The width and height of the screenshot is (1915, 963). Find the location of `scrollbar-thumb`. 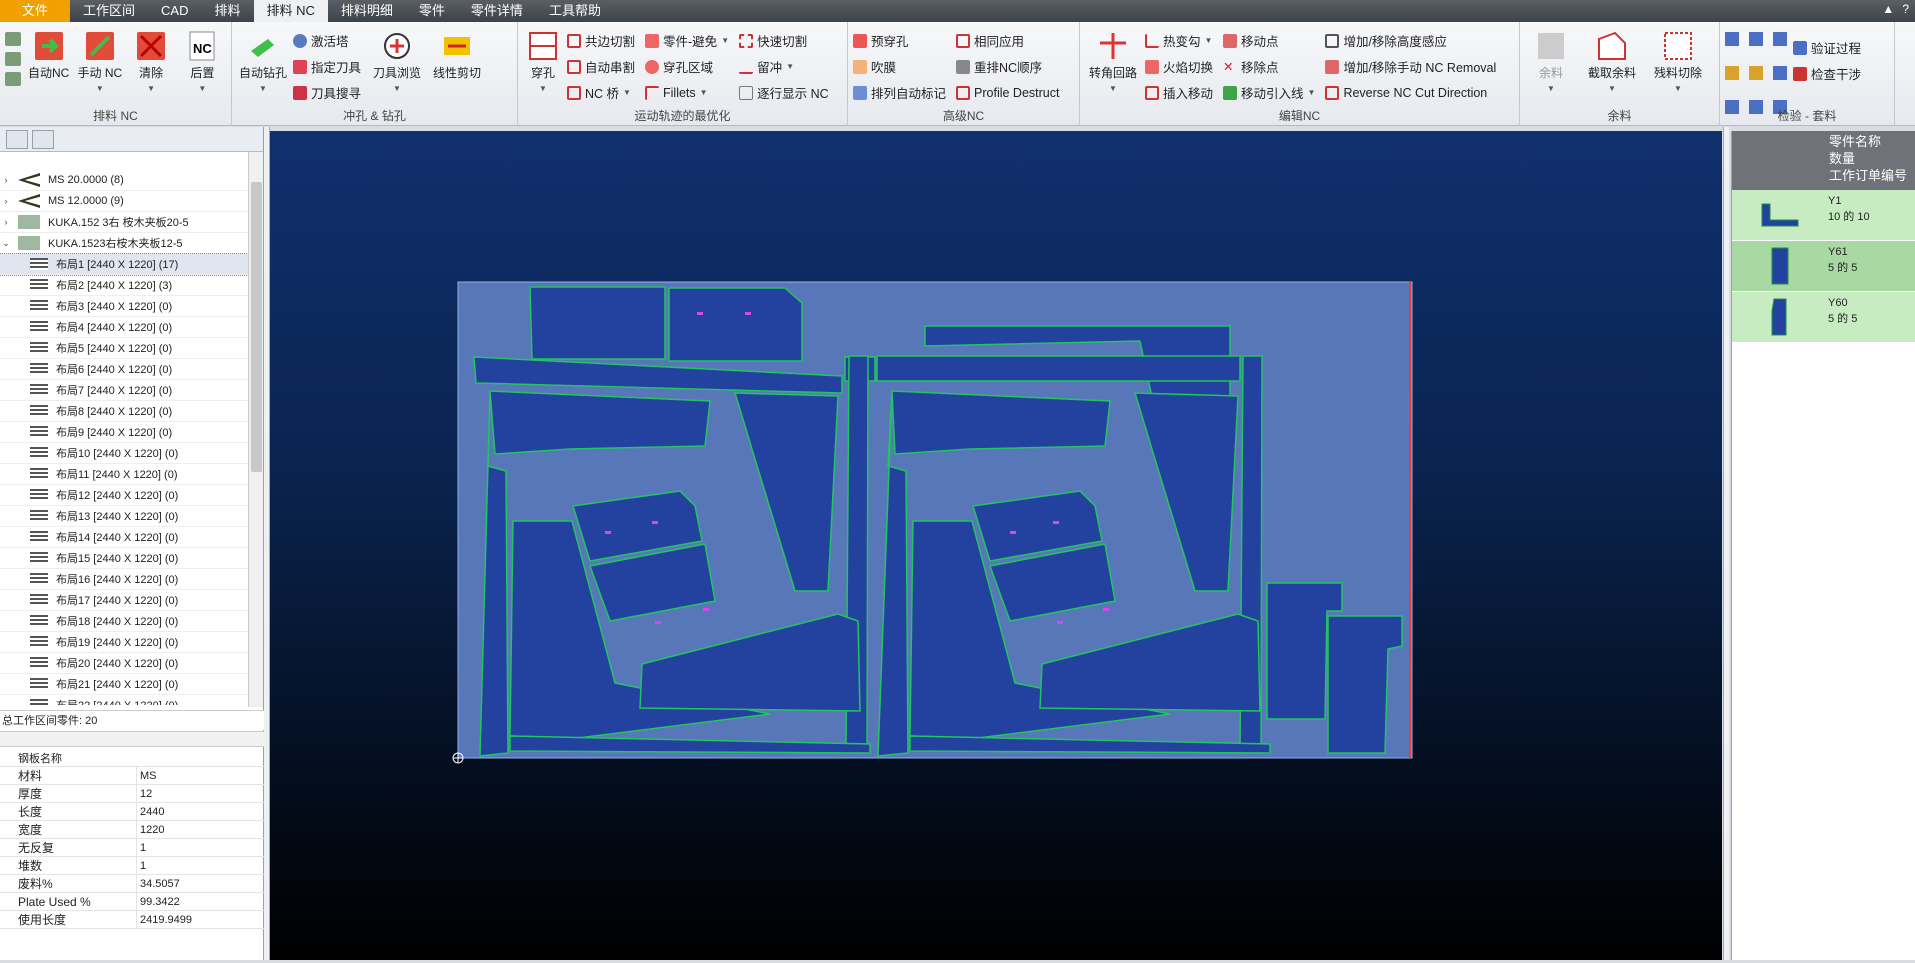

scrollbar-thumb is located at coordinates (256, 327).